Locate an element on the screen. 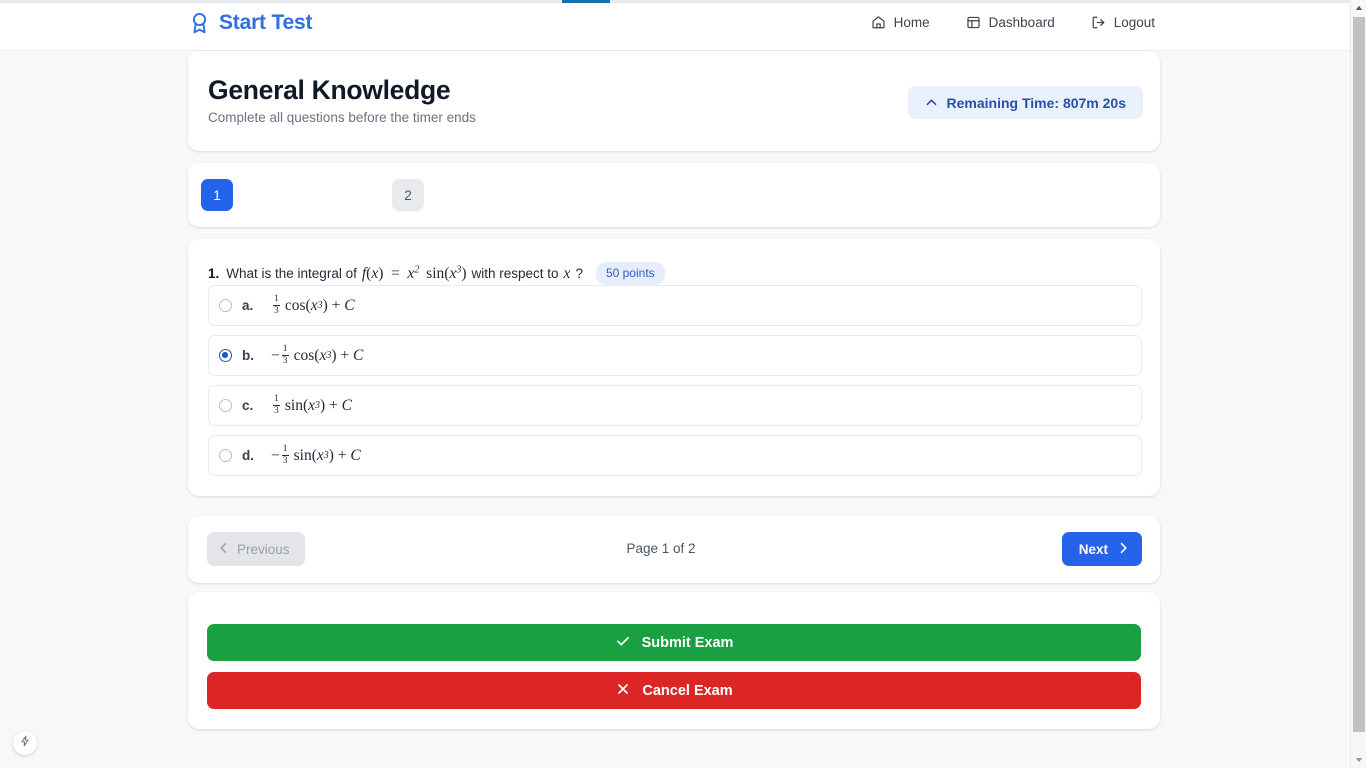 This screenshot has width=1366, height=768. radio-b is located at coordinates (225, 355).